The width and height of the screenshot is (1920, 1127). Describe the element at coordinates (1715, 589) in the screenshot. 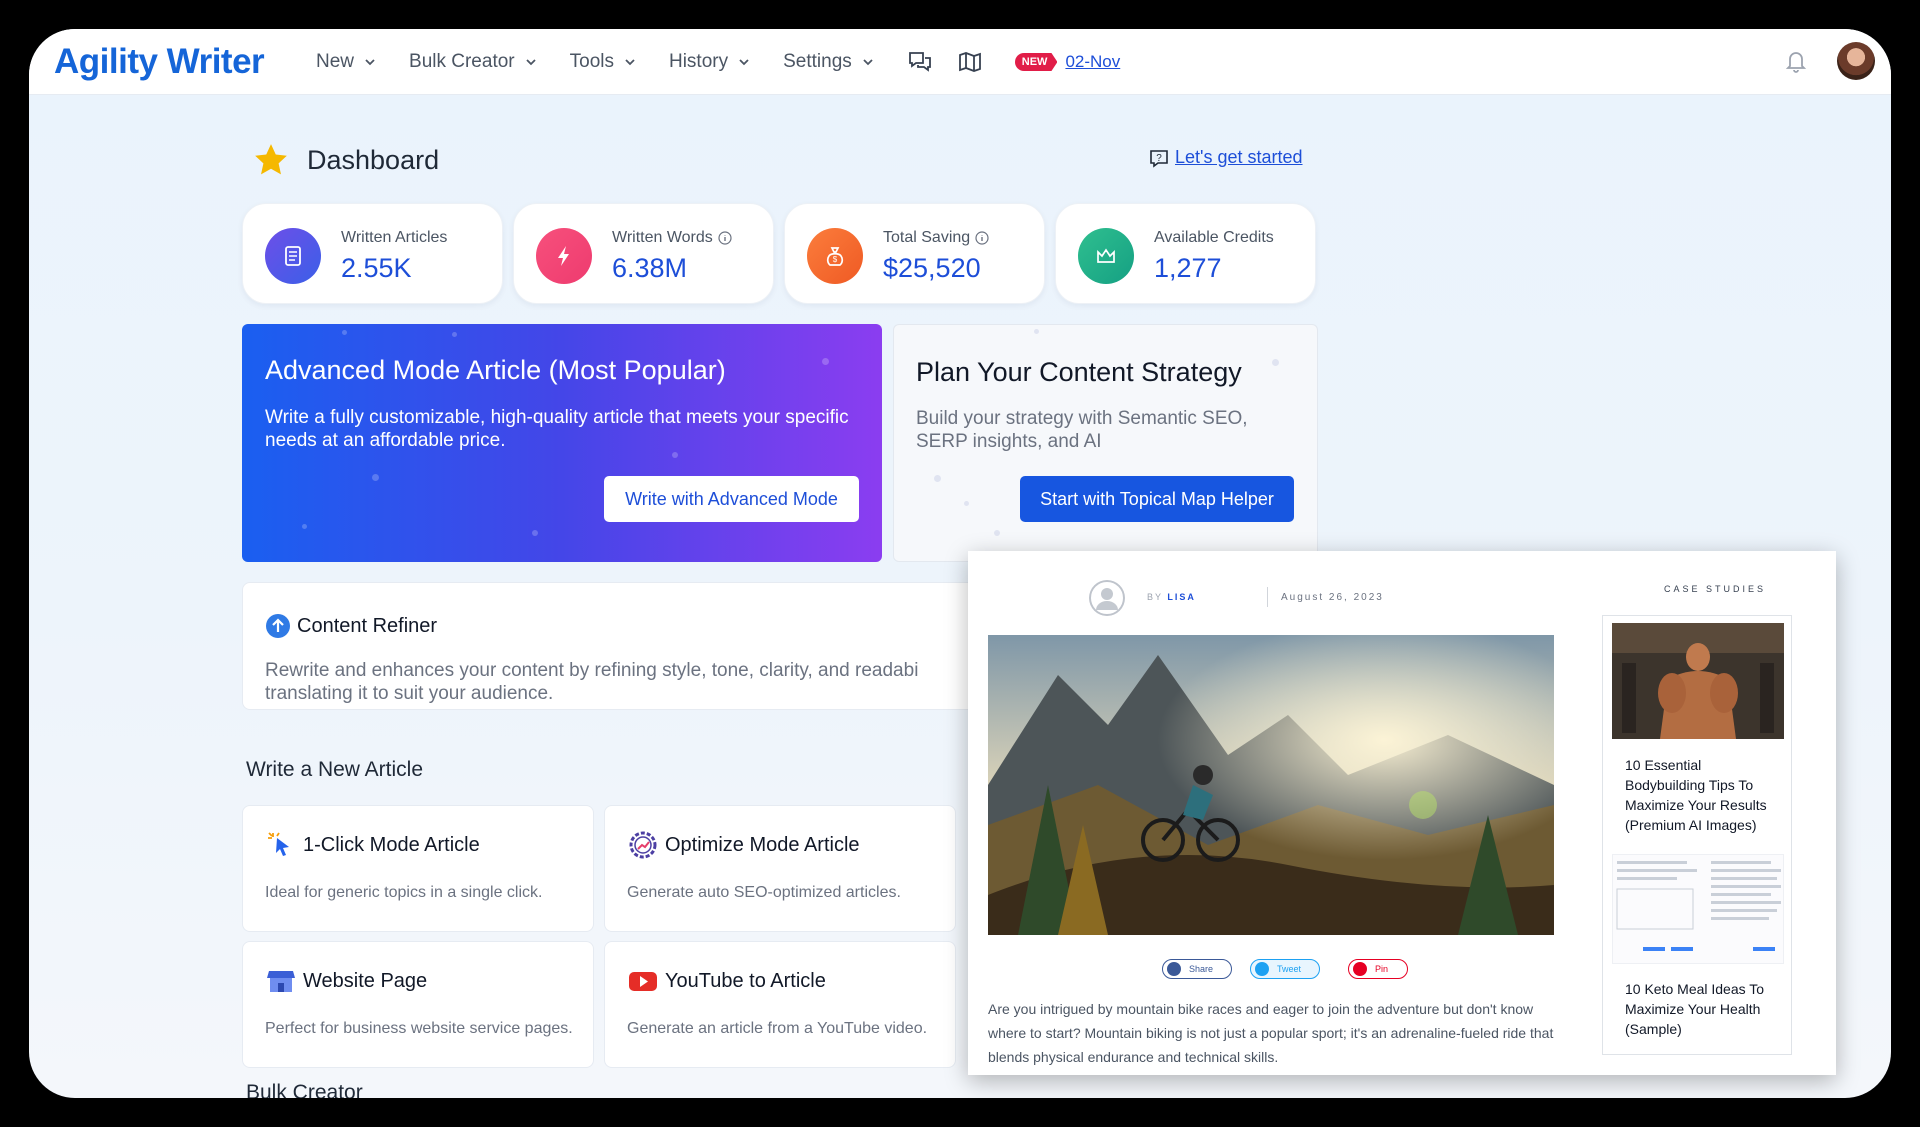

I see `case-studies-heading: CASE STUDIES` at that location.